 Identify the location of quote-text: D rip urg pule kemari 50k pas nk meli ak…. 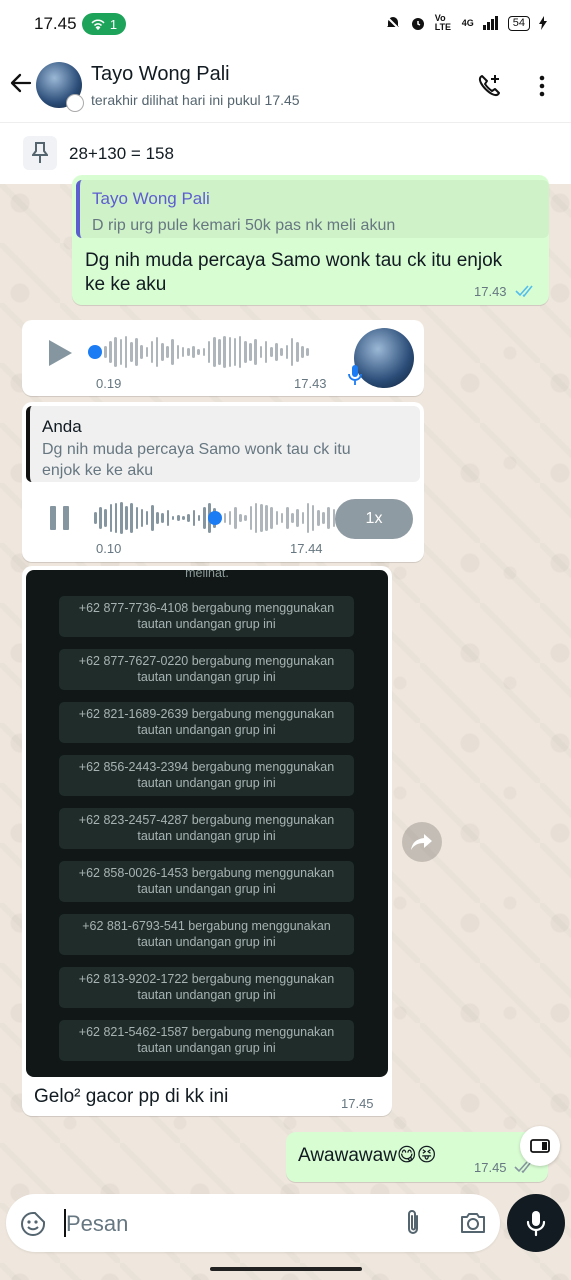
(244, 225).